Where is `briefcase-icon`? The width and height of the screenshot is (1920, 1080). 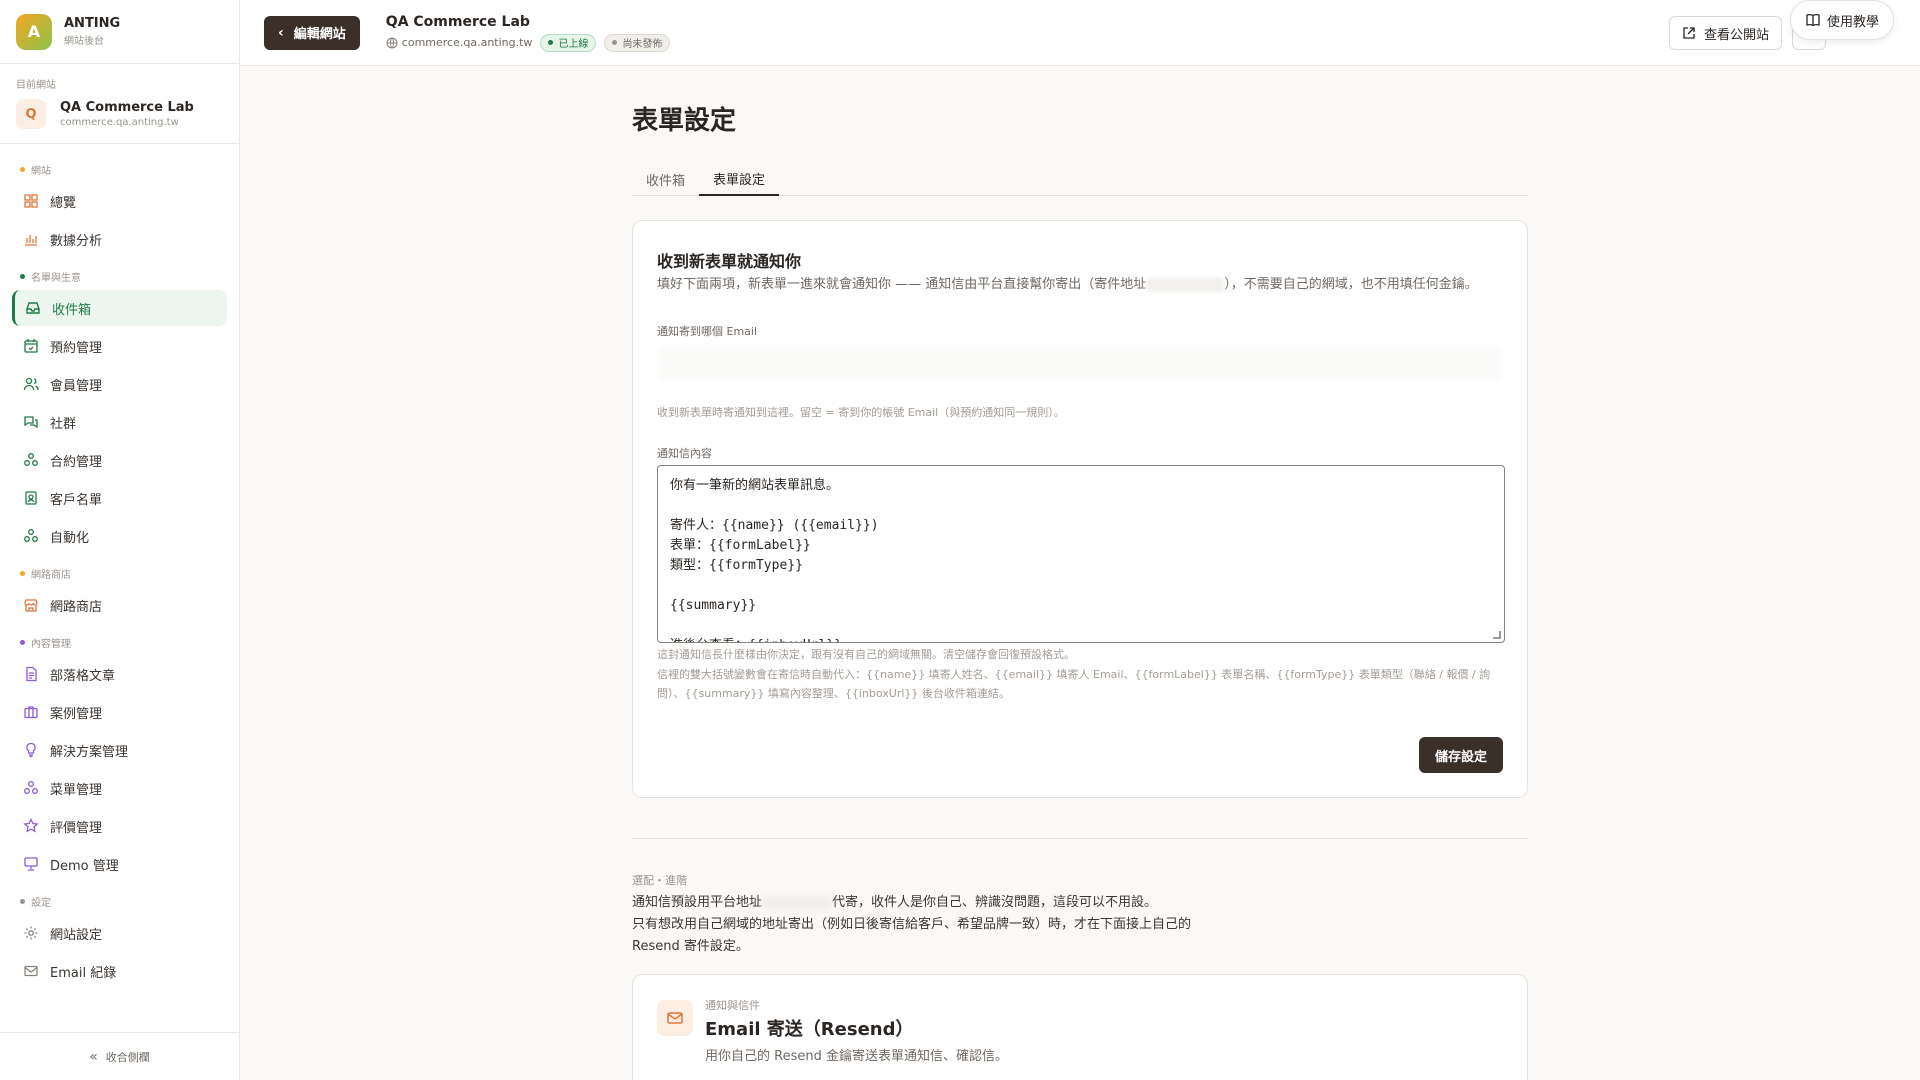 briefcase-icon is located at coordinates (31, 712).